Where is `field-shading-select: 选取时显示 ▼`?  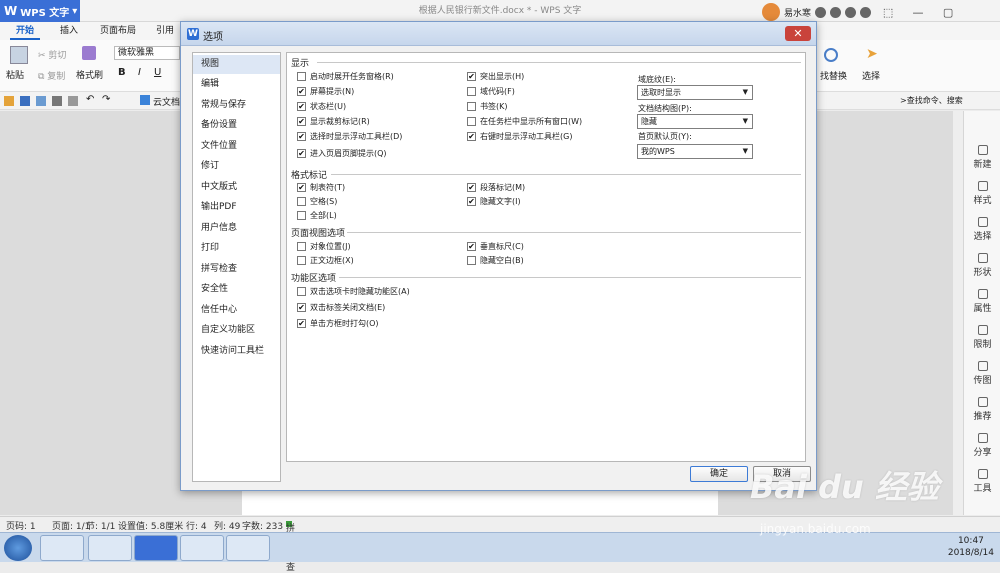
field-shading-select: 选取时显示 ▼ is located at coordinates (695, 92).